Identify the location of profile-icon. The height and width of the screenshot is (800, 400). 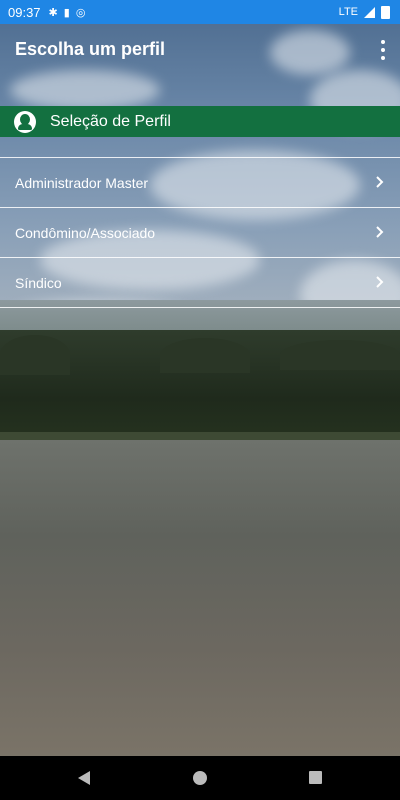
(25, 121).